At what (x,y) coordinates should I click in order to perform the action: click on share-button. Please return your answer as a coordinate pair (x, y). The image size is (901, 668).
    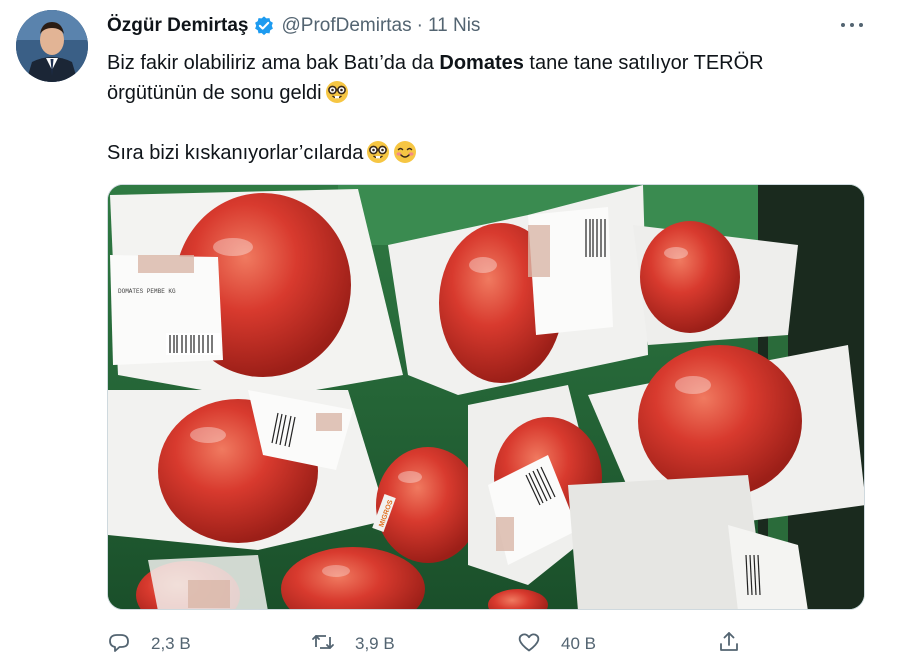
    Looking at the image, I should click on (729, 644).